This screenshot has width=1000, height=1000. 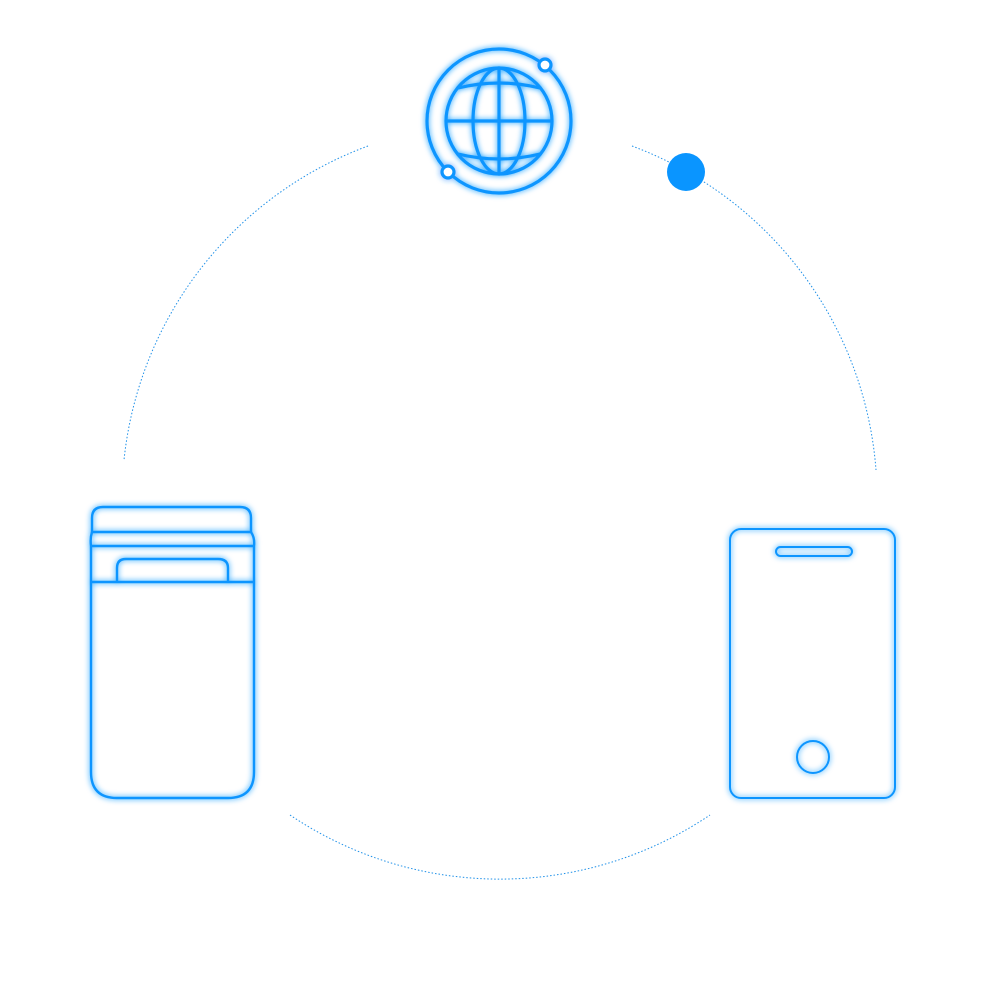 What do you see at coordinates (686, 172) in the screenshot?
I see `orbit-indicator-dot` at bounding box center [686, 172].